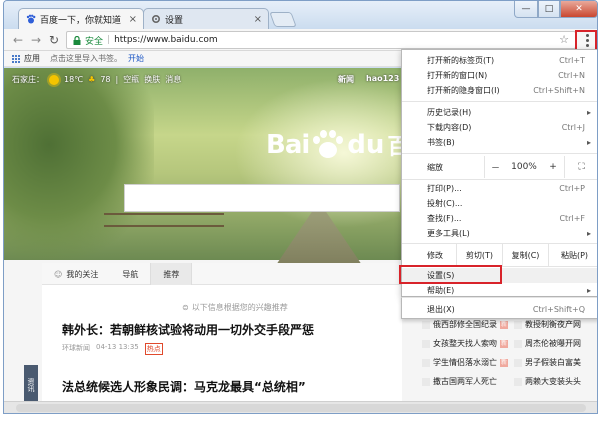 Image resolution: width=602 pixels, height=421 pixels. Describe the element at coordinates (572, 188) in the screenshot. I see `menu-shortcut: Ctrl+P` at that location.